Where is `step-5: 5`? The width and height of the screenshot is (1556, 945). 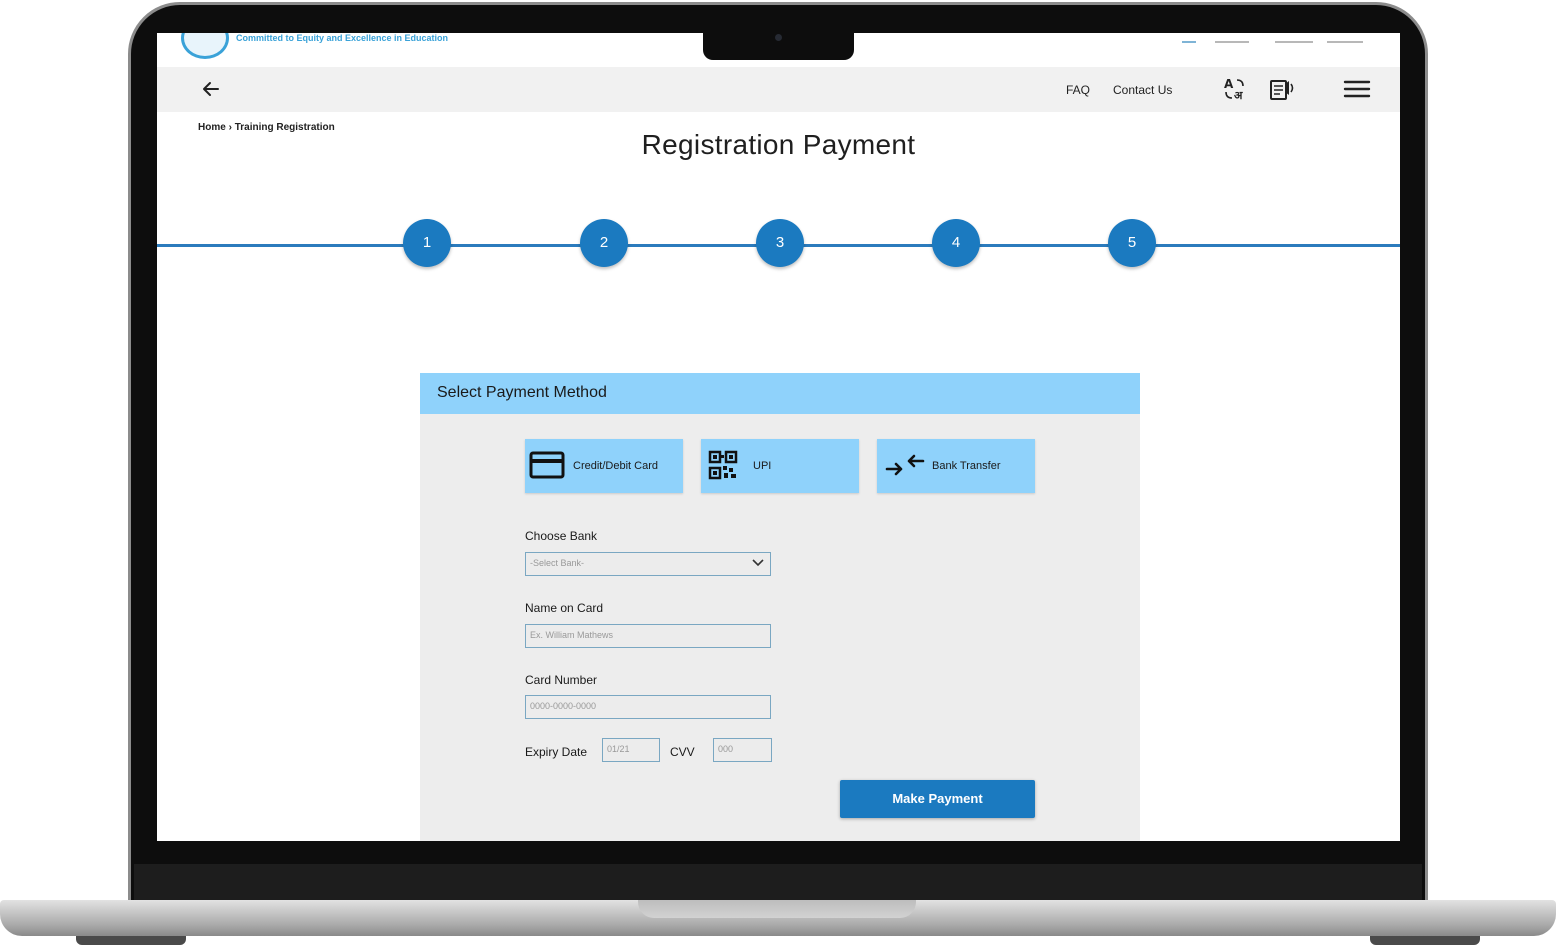
step-5: 5 is located at coordinates (1132, 243).